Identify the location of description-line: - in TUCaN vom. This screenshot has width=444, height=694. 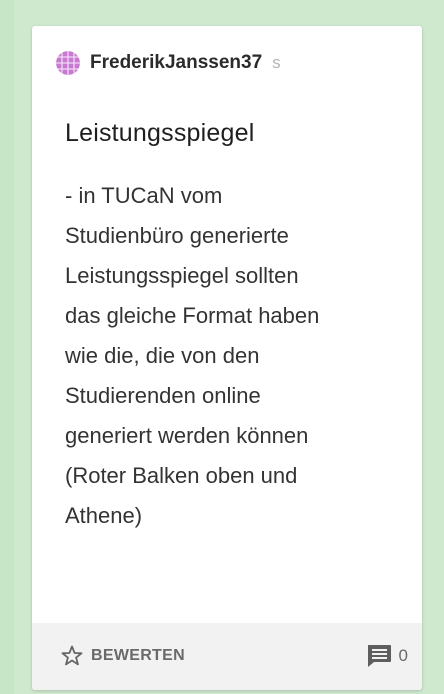
(144, 195).